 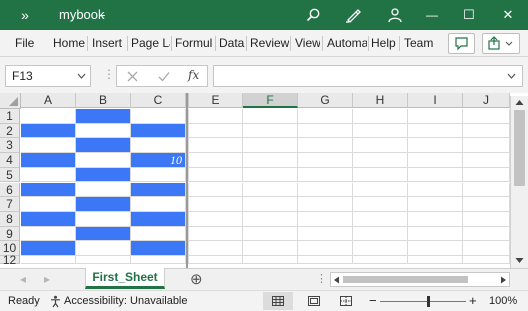 What do you see at coordinates (150, 43) in the screenshot?
I see `tab-page-layout: Page La` at bounding box center [150, 43].